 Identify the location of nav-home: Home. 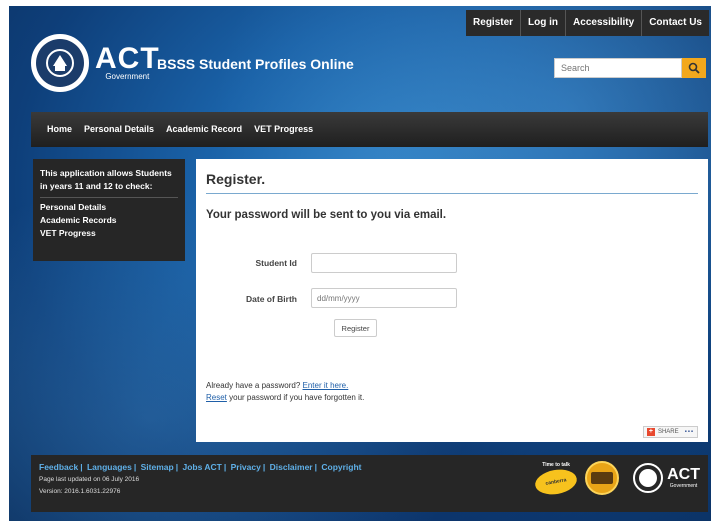
(59, 129).